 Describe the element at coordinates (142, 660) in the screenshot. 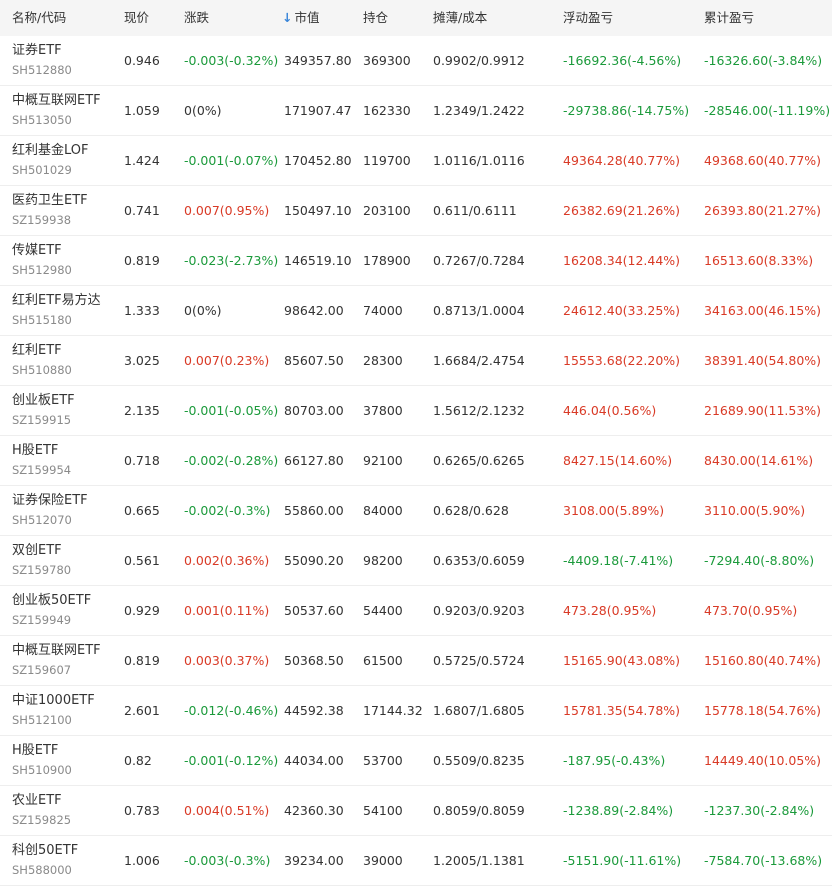

I see `price-value: 0.819` at that location.